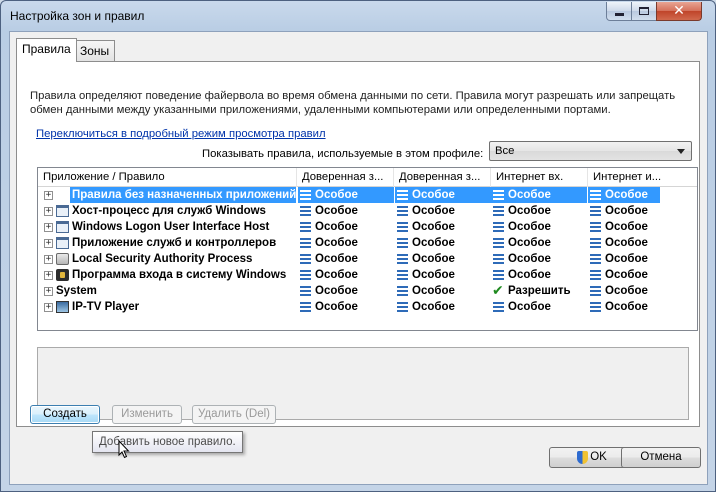 The width and height of the screenshot is (716, 492). I want to click on rule-name-cell: + Приложение служб и контроллеров, so click(170, 243).